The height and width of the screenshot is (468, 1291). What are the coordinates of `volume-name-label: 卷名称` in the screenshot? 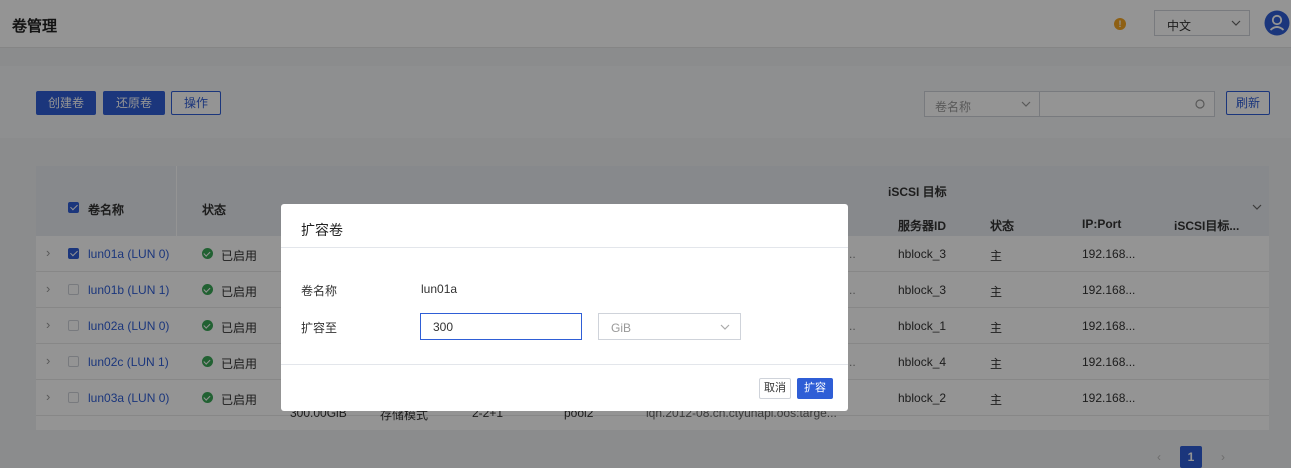 It's located at (319, 291).